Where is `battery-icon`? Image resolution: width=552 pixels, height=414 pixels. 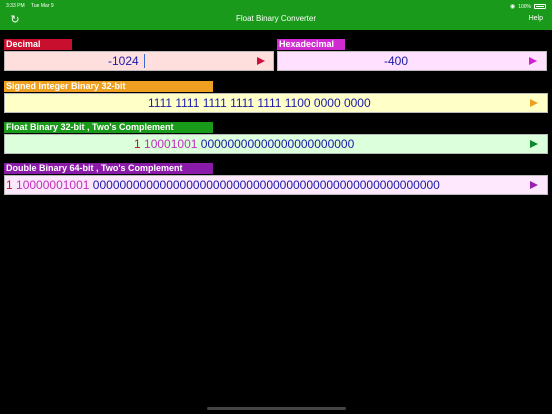 battery-icon is located at coordinates (540, 6).